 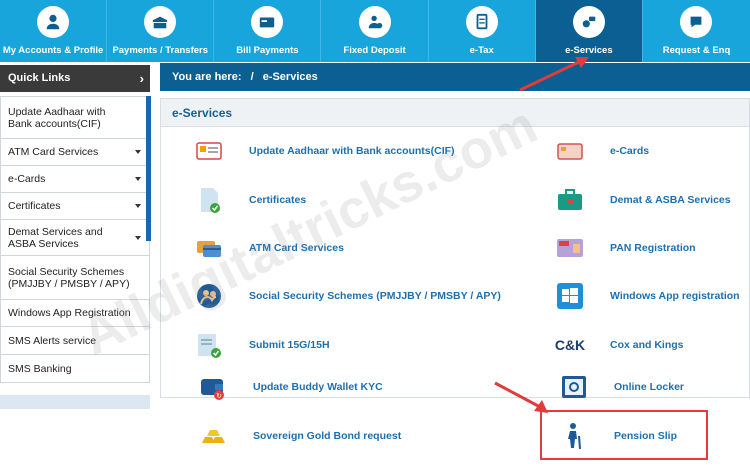 I want to click on service-label: Certificates, so click(x=278, y=200).